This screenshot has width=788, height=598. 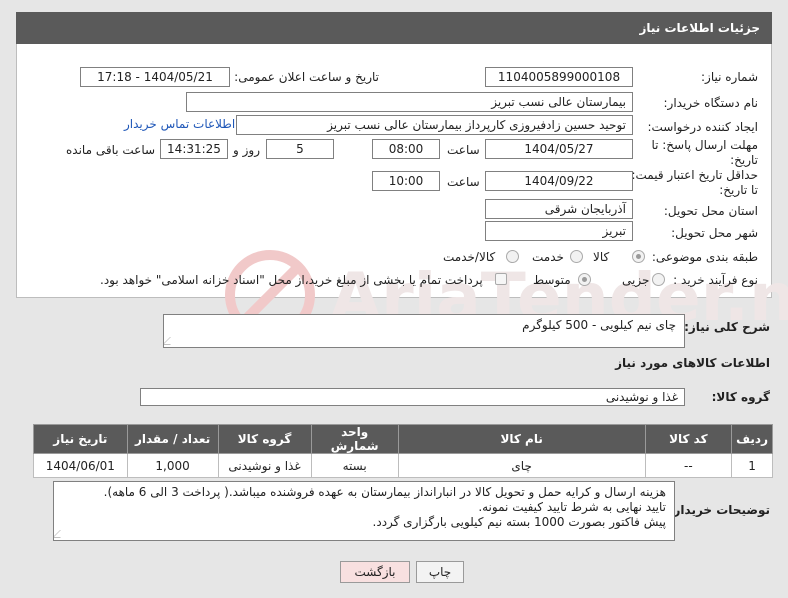 What do you see at coordinates (702, 127) in the screenshot?
I see `requester-label: ایجاد کننده درخواست:` at bounding box center [702, 127].